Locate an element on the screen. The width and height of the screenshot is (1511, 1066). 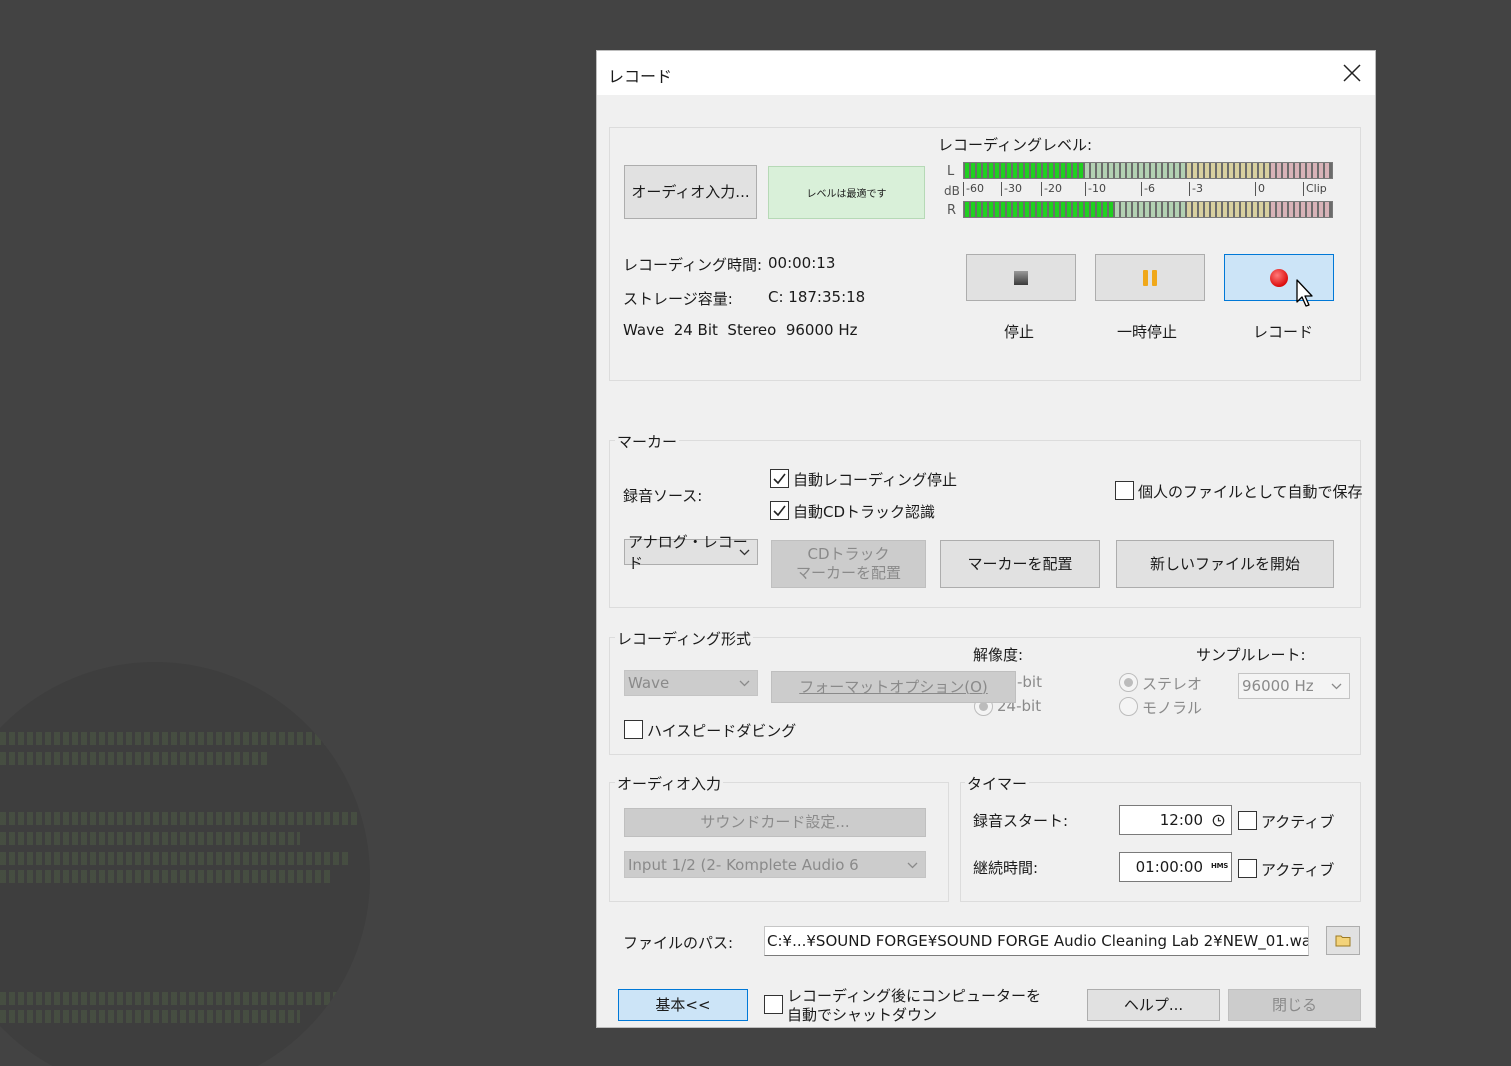
high-speed-label: ハイスピードダビング is located at coordinates (721, 730).